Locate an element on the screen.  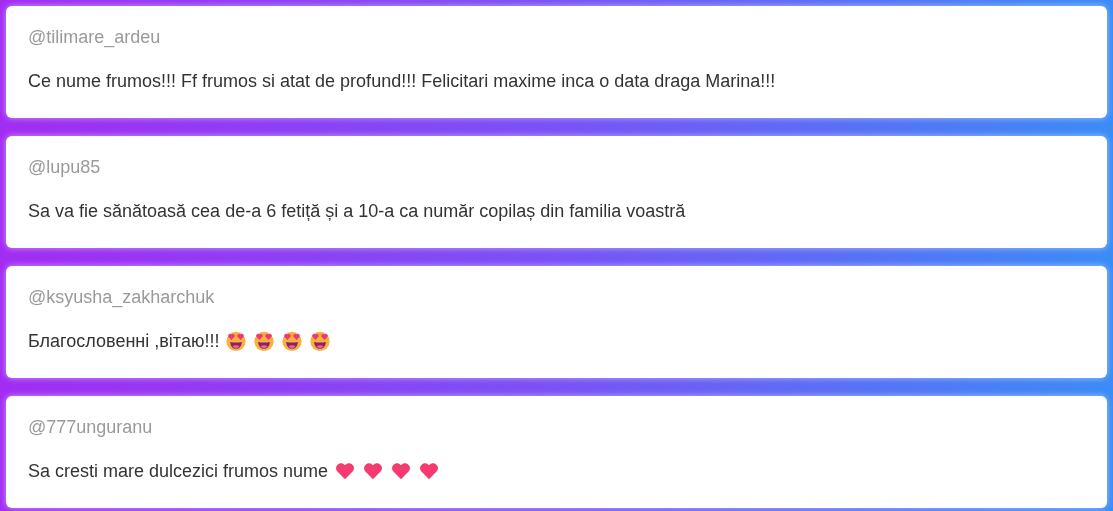
comment-username: @777unguranu is located at coordinates (90, 427).